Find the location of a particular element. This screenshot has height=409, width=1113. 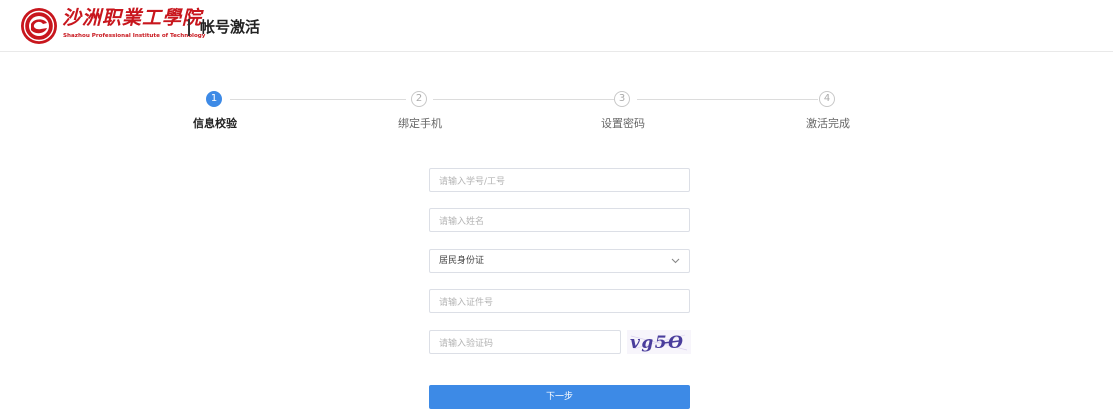

captcha-image: vg5O is located at coordinates (659, 342).